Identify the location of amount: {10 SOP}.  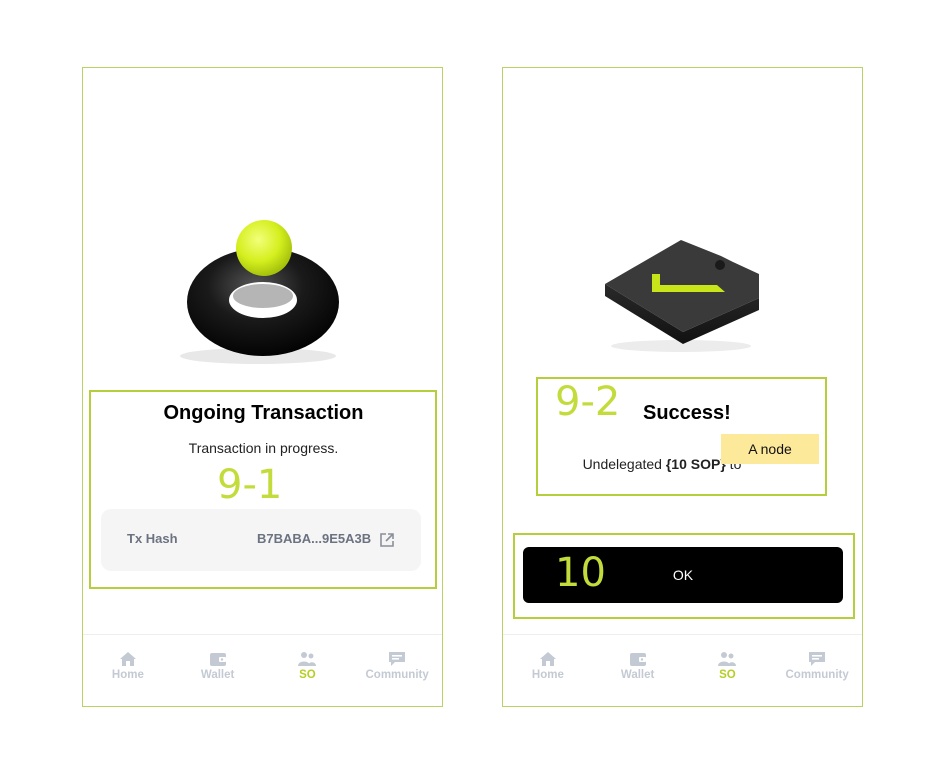
(695, 464).